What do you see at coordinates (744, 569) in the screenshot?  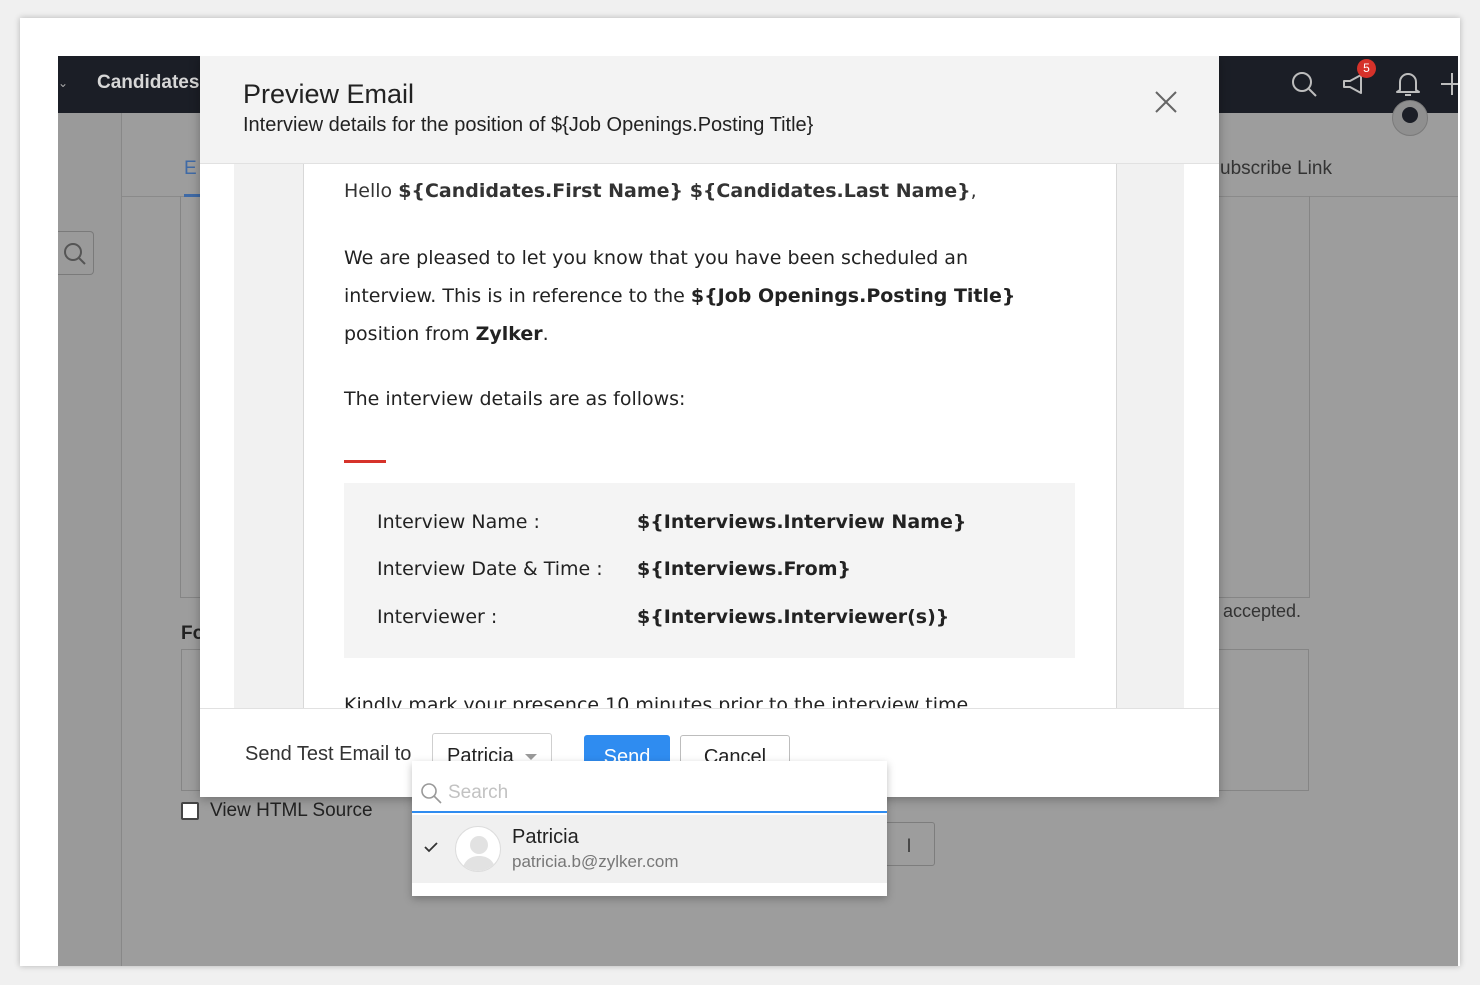 I see `detail-value: ${Interviews.From}` at bounding box center [744, 569].